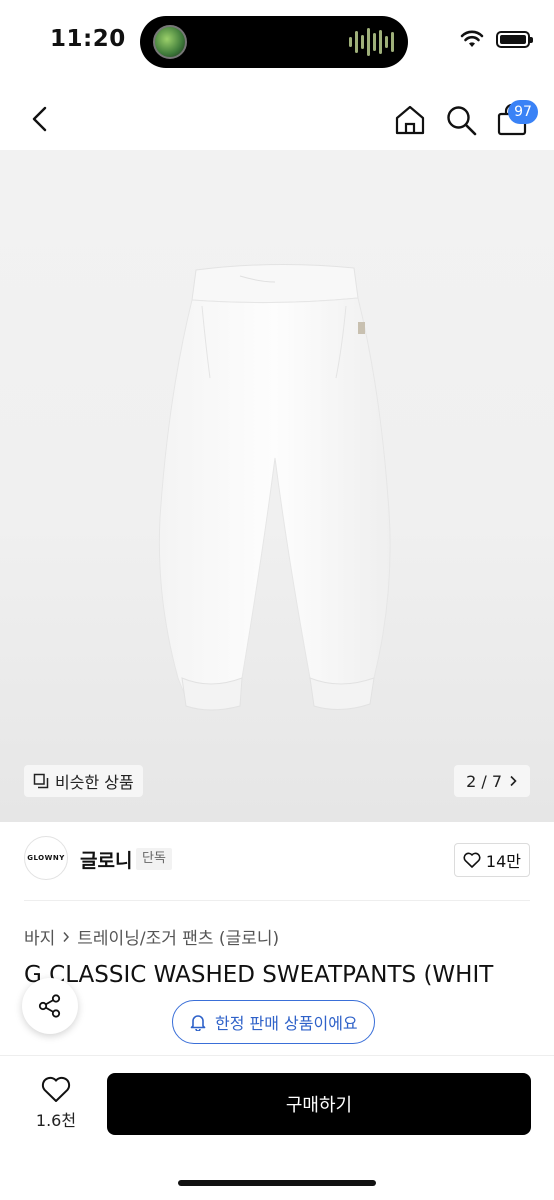 This screenshot has height=1200, width=554. What do you see at coordinates (484, 781) in the screenshot?
I see `page-indicator-text: 2 / 7` at bounding box center [484, 781].